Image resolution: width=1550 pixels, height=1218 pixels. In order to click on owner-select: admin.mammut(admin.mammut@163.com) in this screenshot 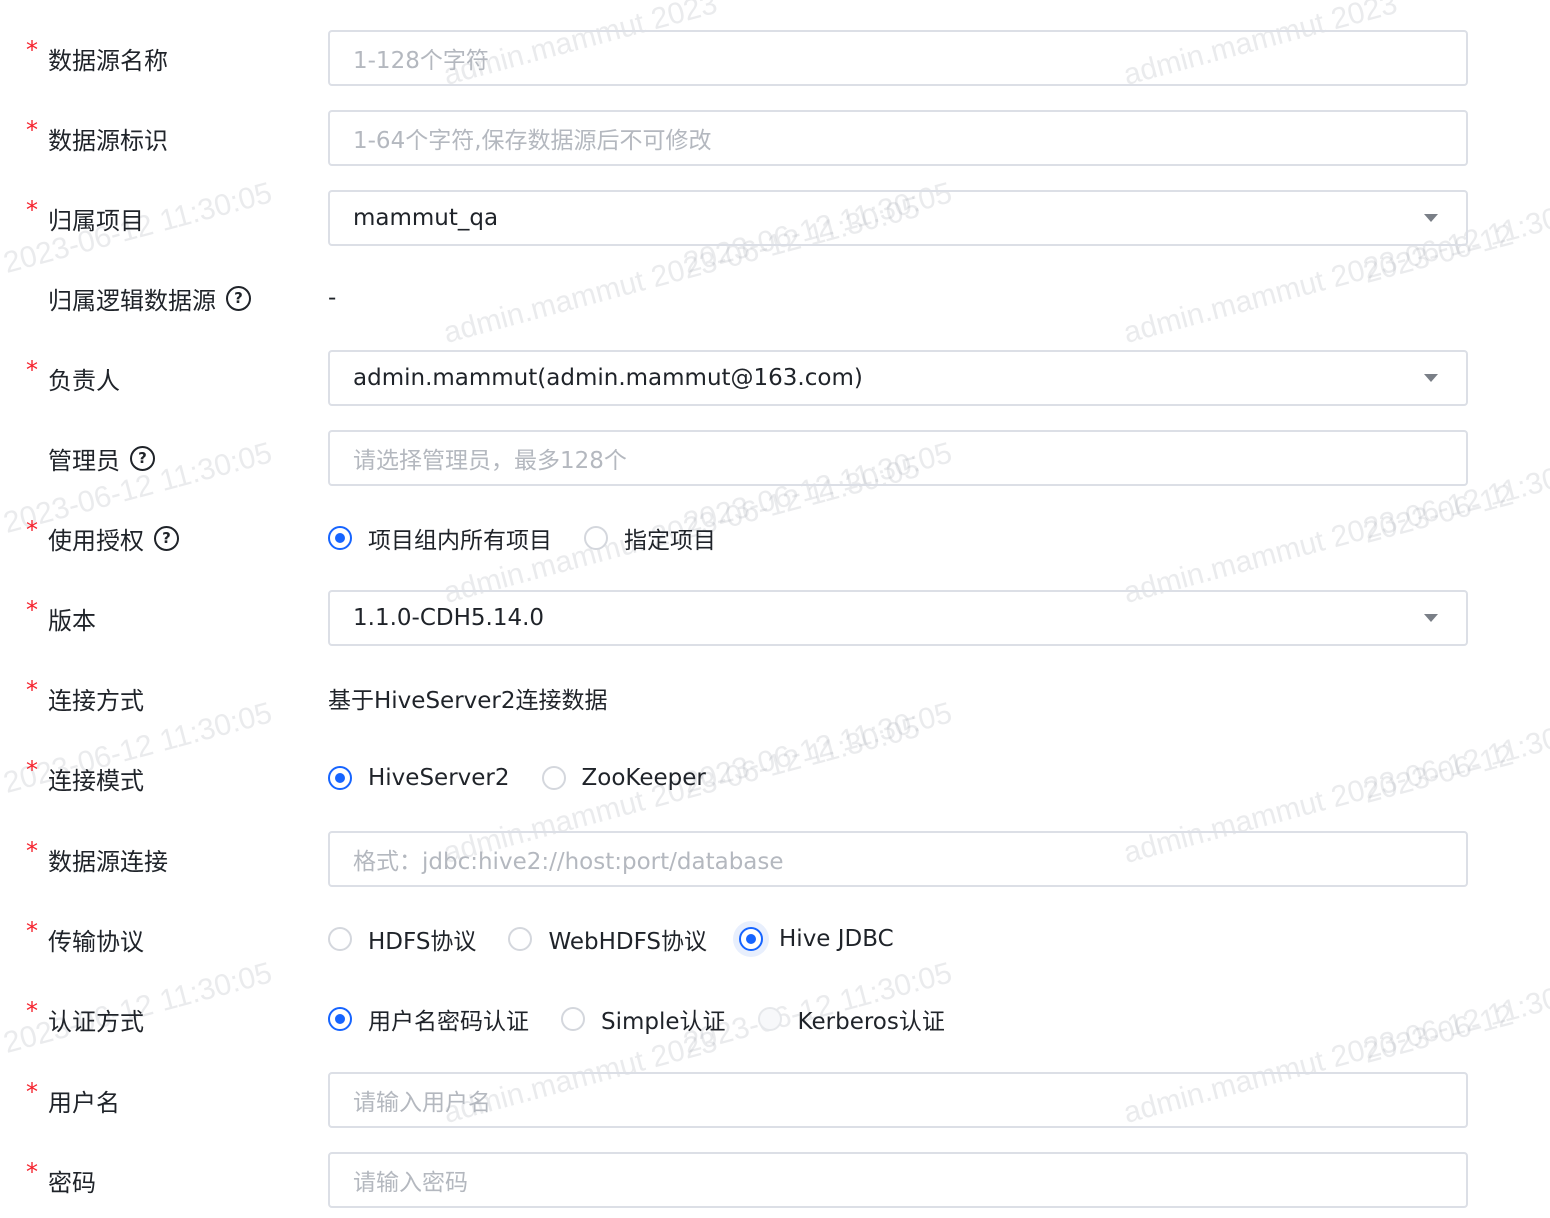, I will do `click(898, 378)`.